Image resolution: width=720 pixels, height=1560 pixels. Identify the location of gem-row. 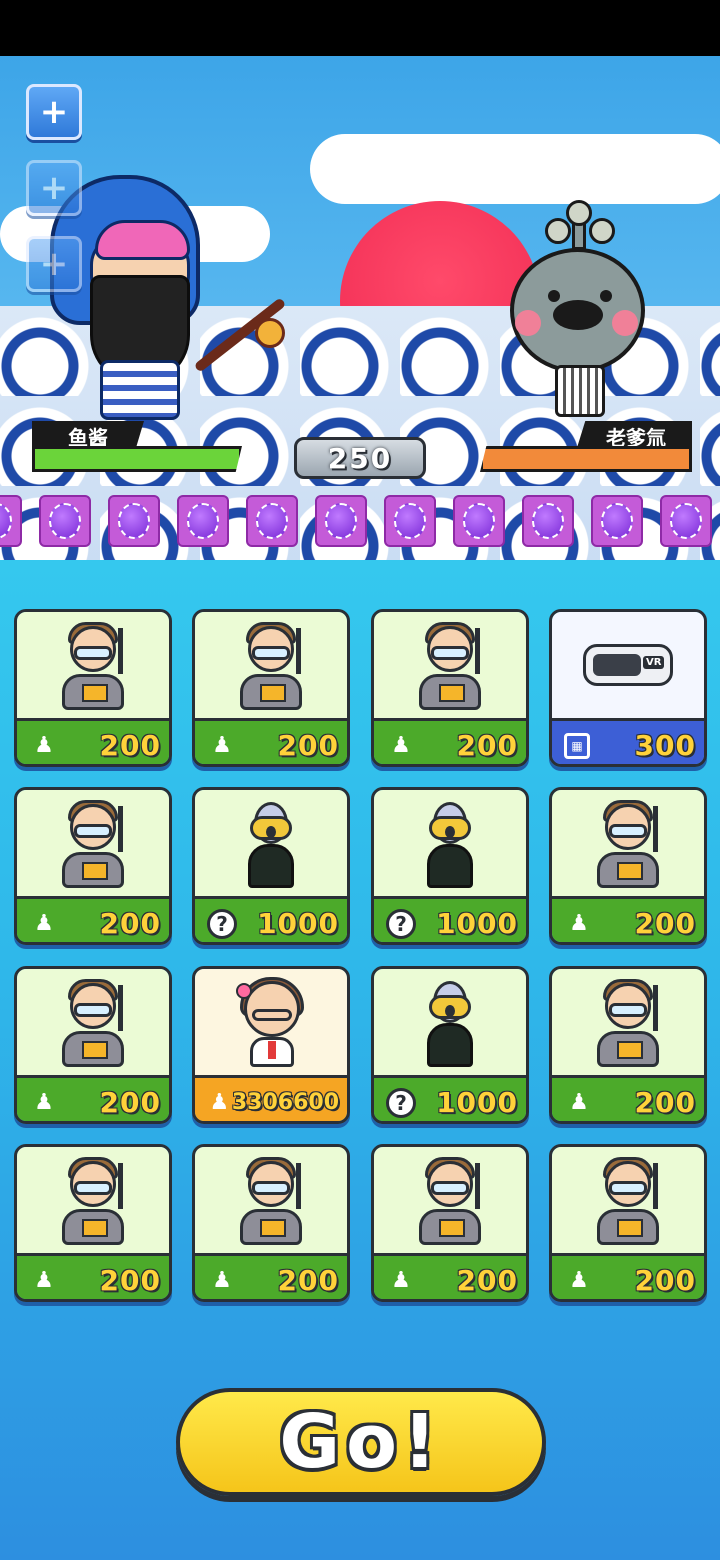
(360, 523).